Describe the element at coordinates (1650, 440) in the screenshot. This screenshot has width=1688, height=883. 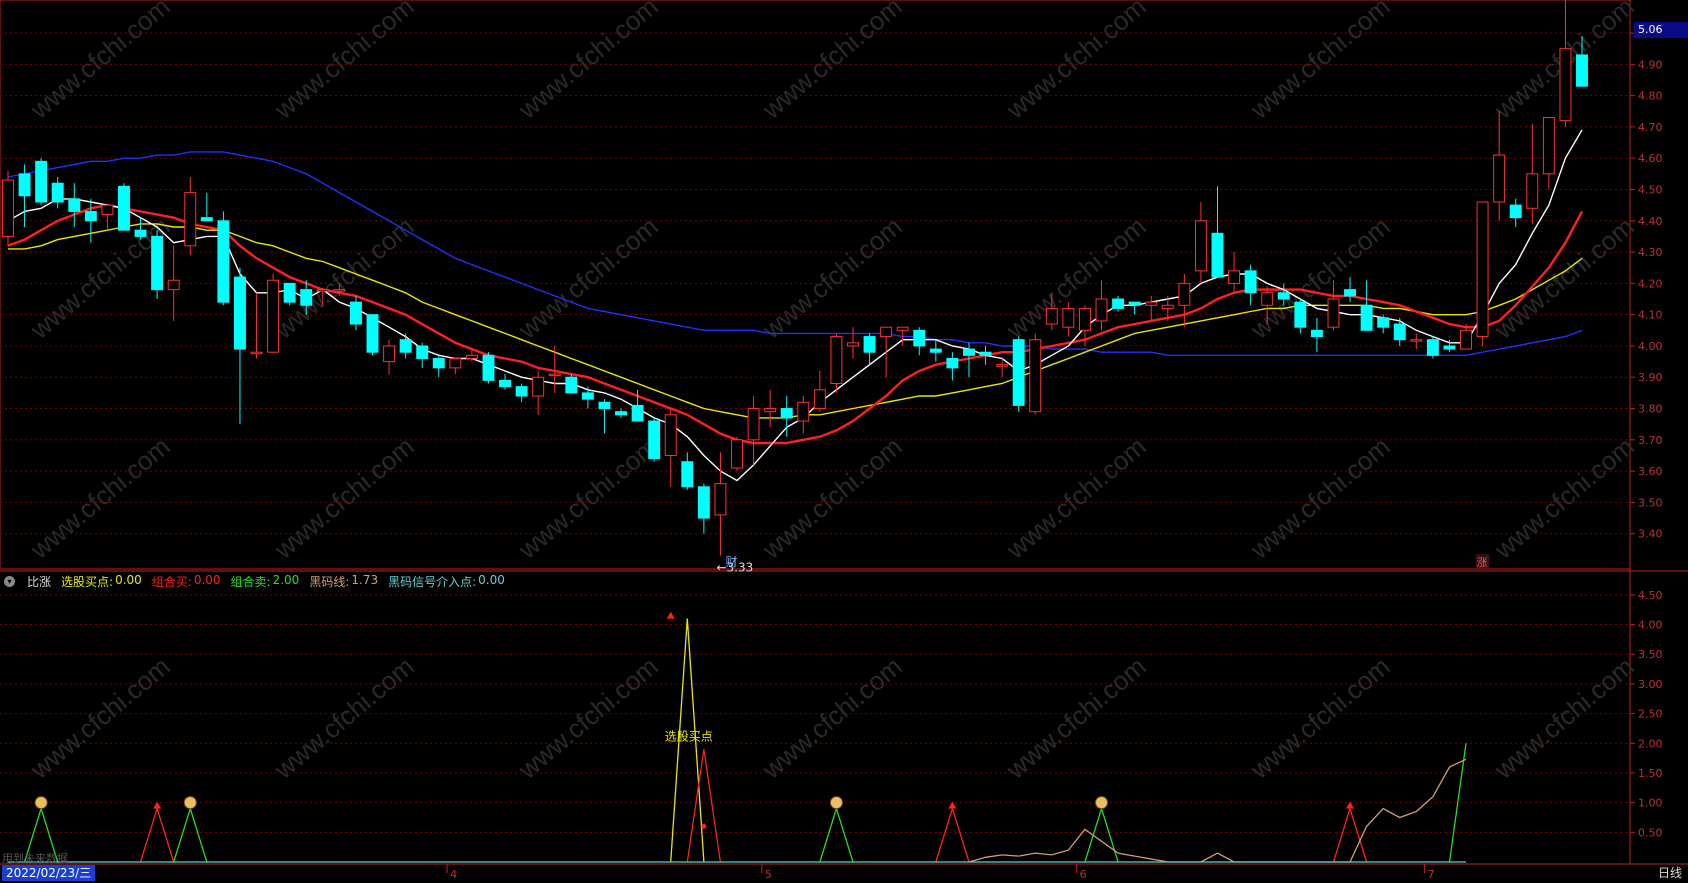
I see `y-tick-label: 3.70` at that location.